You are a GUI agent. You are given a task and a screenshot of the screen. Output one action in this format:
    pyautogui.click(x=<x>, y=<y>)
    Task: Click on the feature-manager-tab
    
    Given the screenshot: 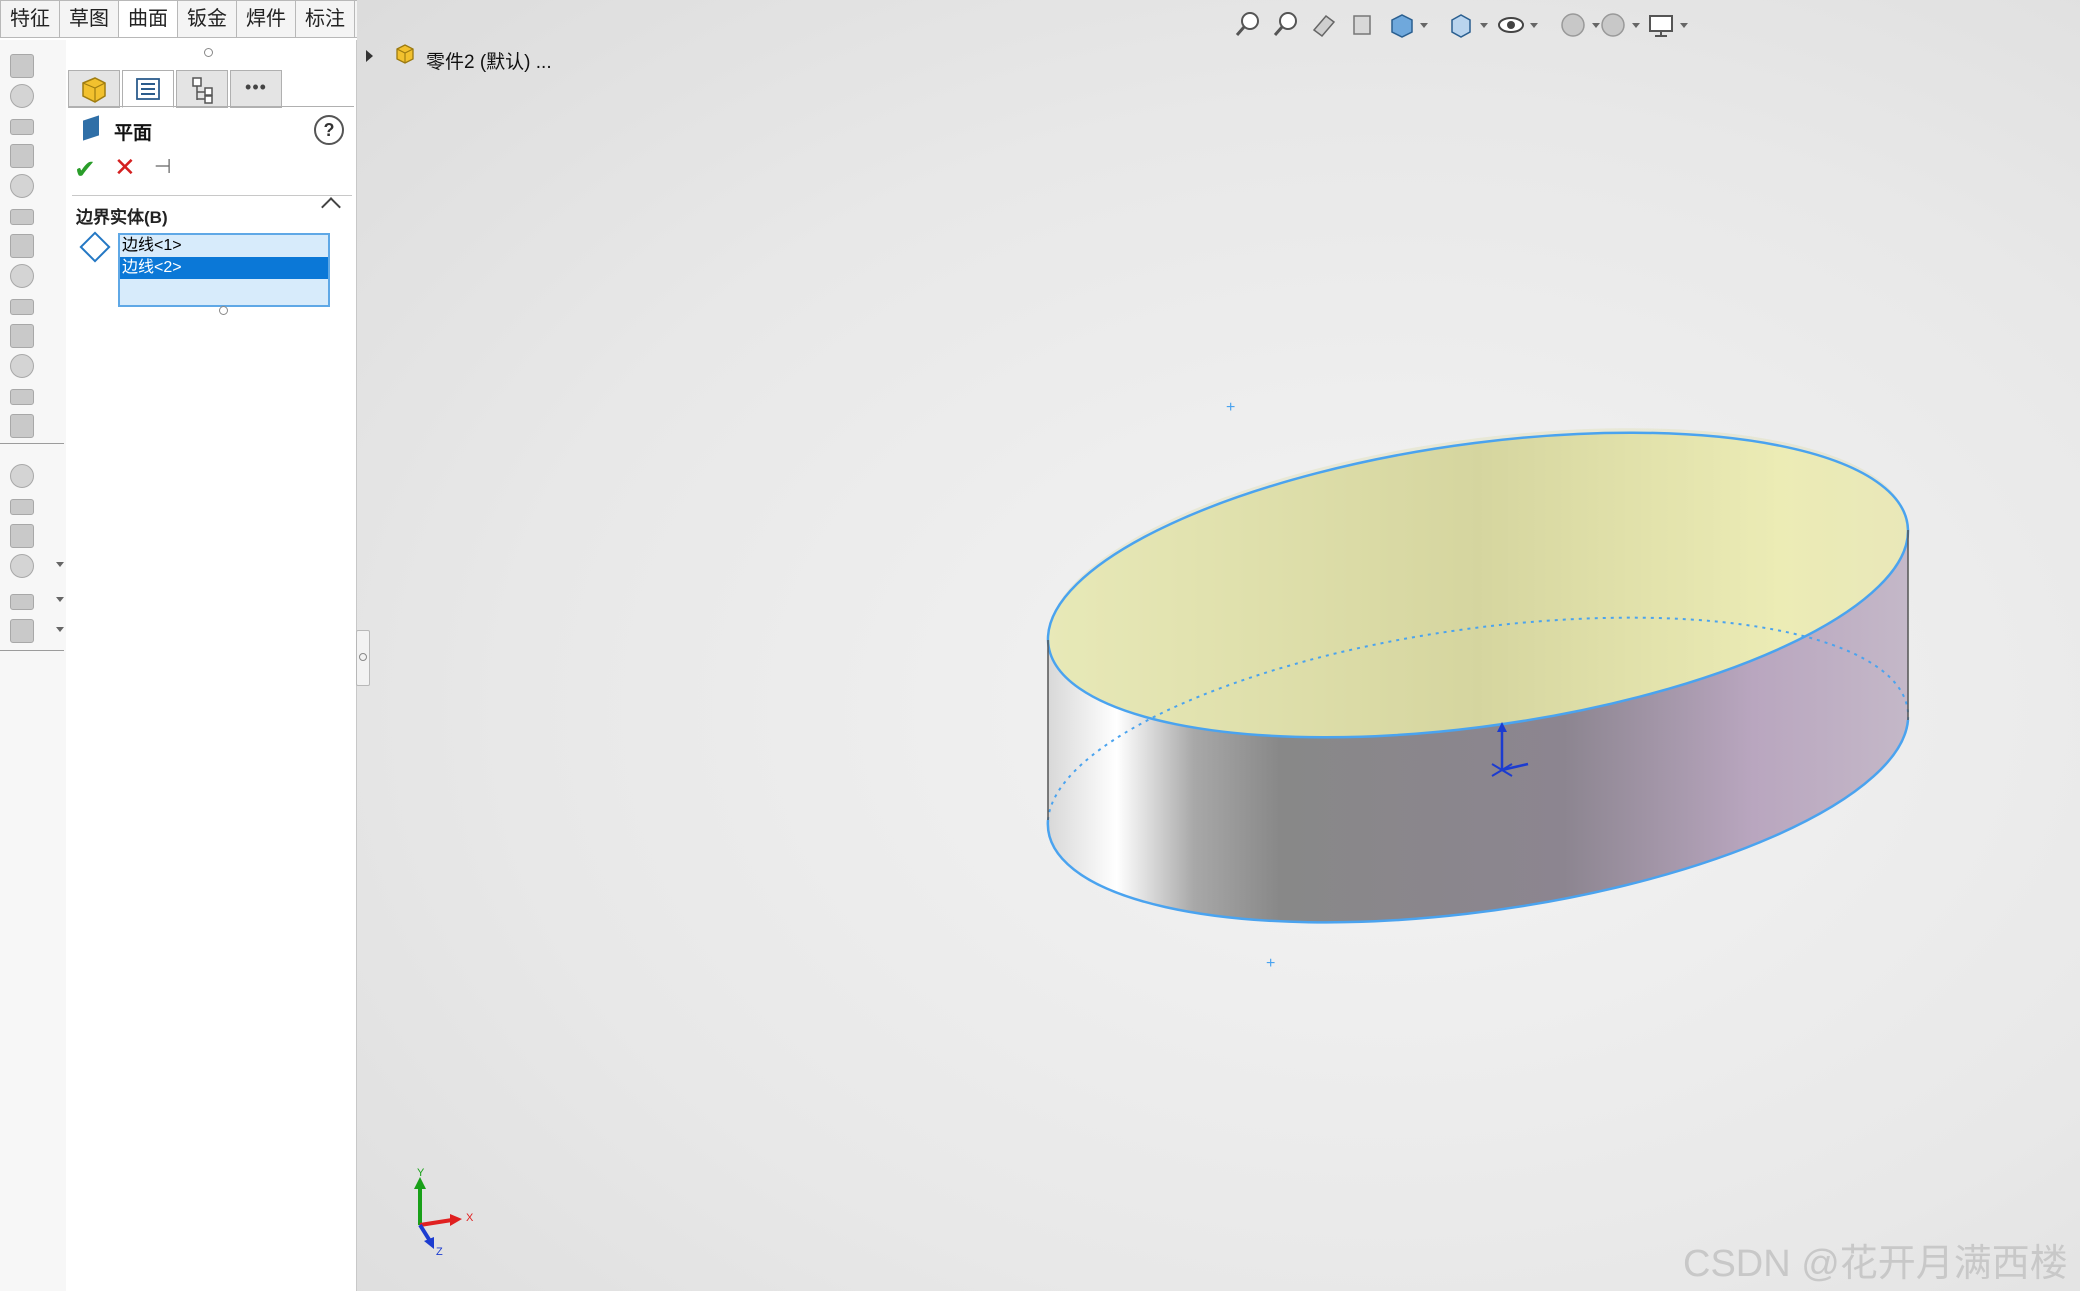 What is the action you would take?
    pyautogui.click(x=94, y=89)
    